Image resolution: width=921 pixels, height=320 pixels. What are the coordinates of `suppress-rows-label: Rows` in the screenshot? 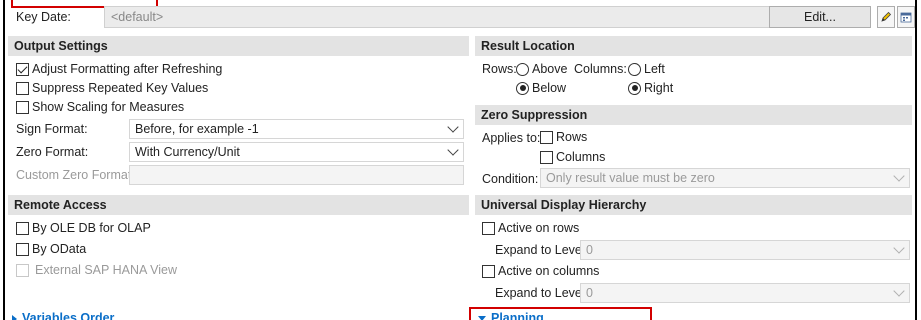 It's located at (572, 137).